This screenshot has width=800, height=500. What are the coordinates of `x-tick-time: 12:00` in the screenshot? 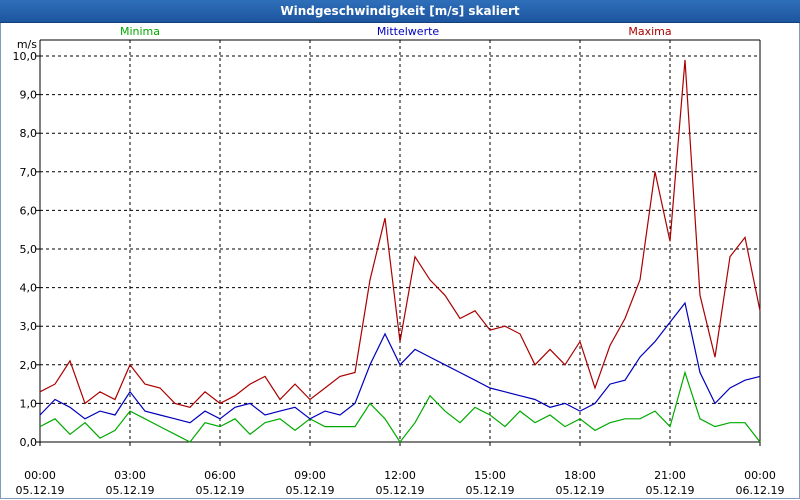 It's located at (400, 475).